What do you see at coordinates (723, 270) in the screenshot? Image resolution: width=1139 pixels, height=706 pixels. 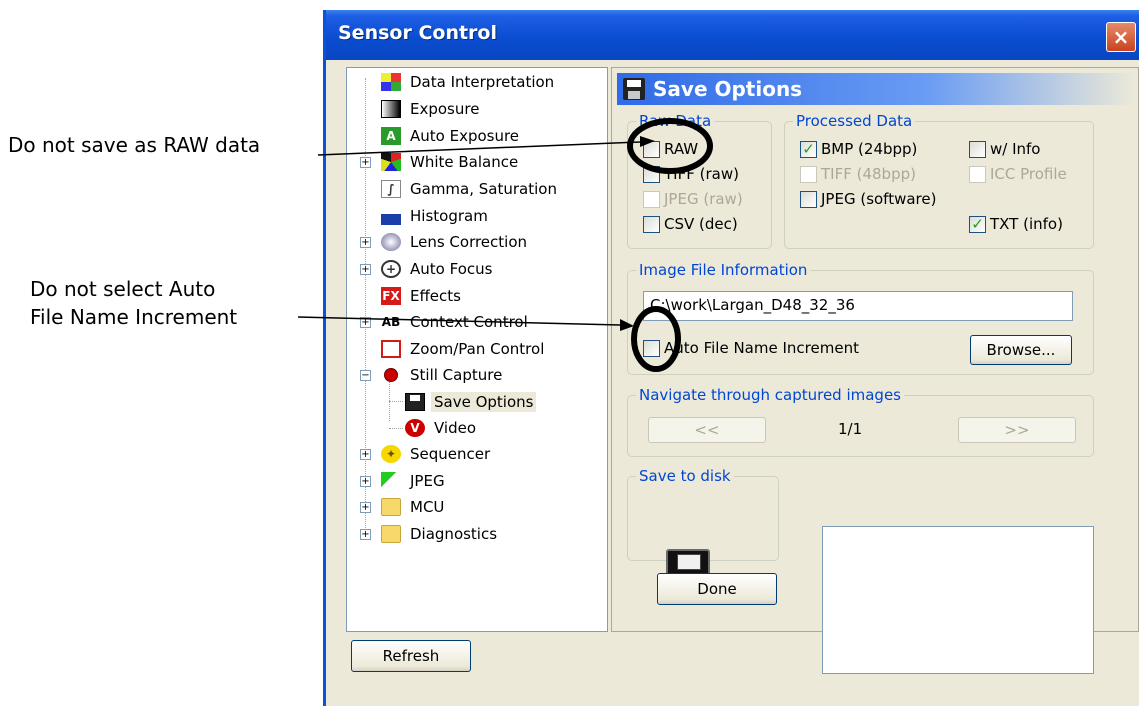 I see `image-file-info-label: Image File Information` at bounding box center [723, 270].